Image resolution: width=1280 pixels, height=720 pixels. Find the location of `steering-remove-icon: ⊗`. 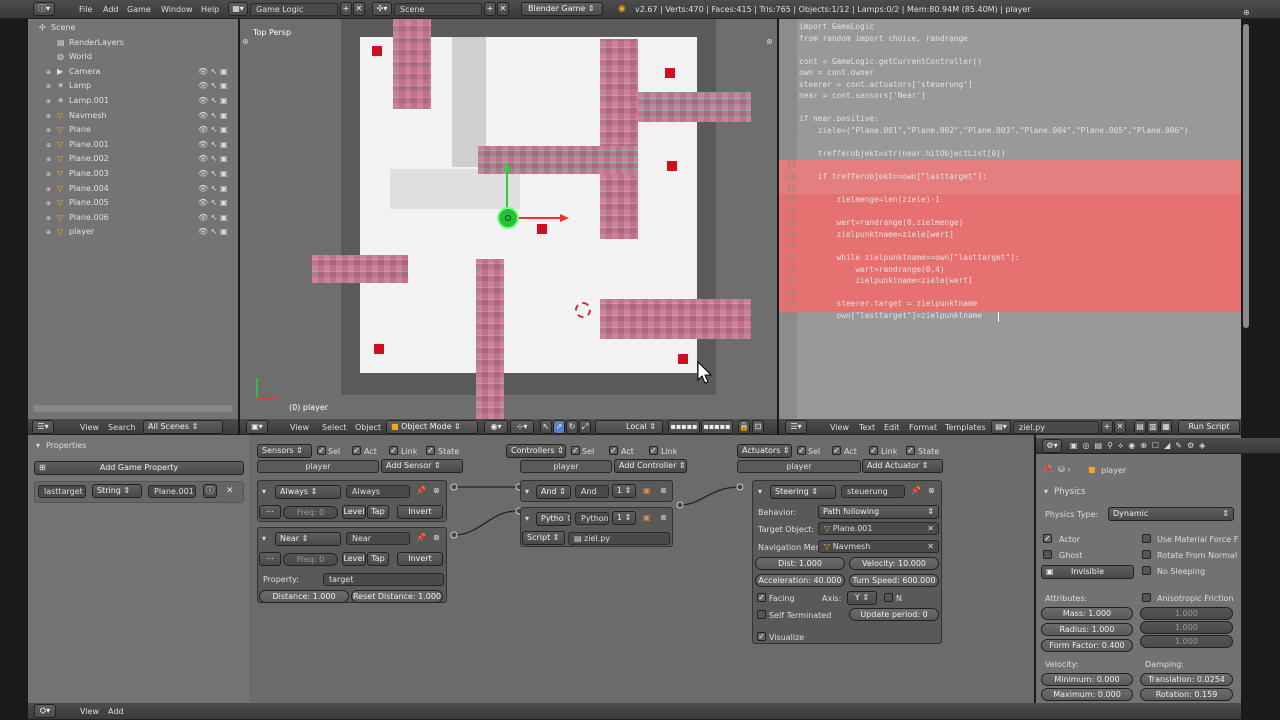

steering-remove-icon: ⊗ is located at coordinates (931, 490).